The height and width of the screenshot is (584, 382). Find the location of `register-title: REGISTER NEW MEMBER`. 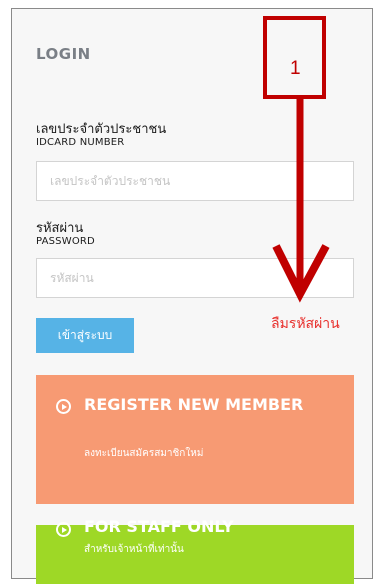

register-title: REGISTER NEW MEMBER is located at coordinates (194, 404).